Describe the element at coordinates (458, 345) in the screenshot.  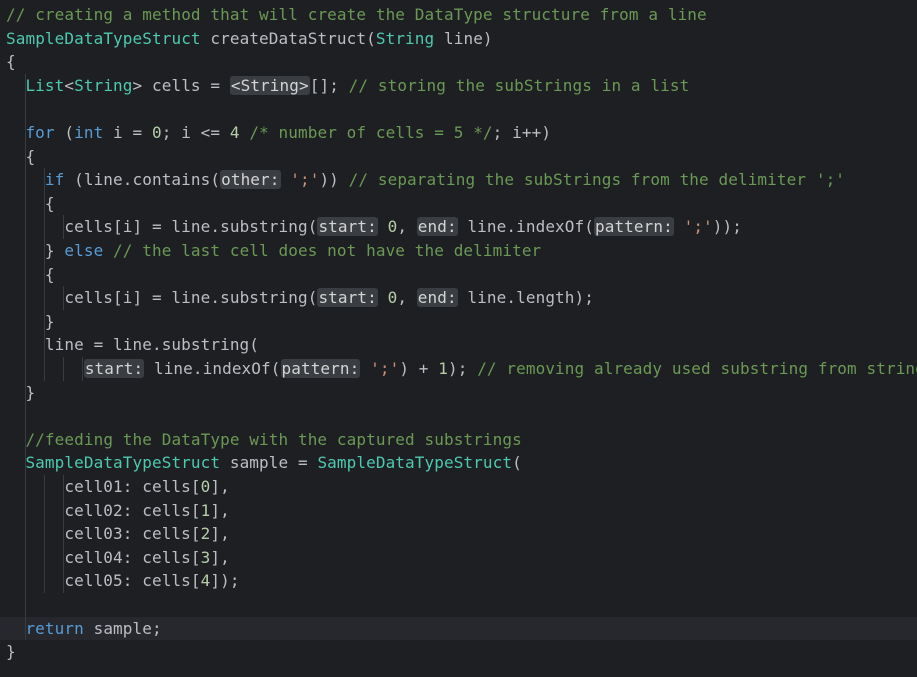
I see `code-line: line = line.substring(` at that location.